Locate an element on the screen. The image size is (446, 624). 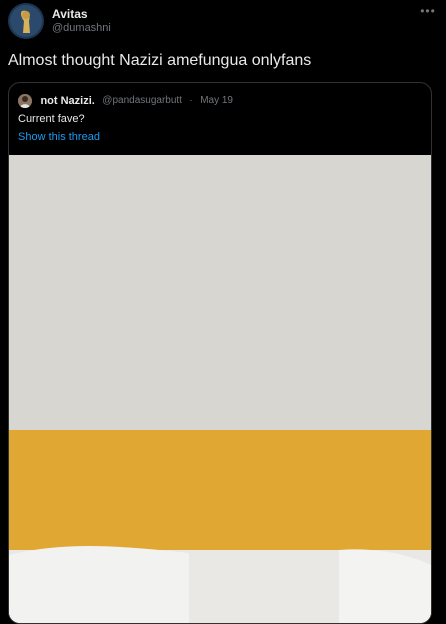
quoted-tweet-text: Current fave? is located at coordinates (51, 119).